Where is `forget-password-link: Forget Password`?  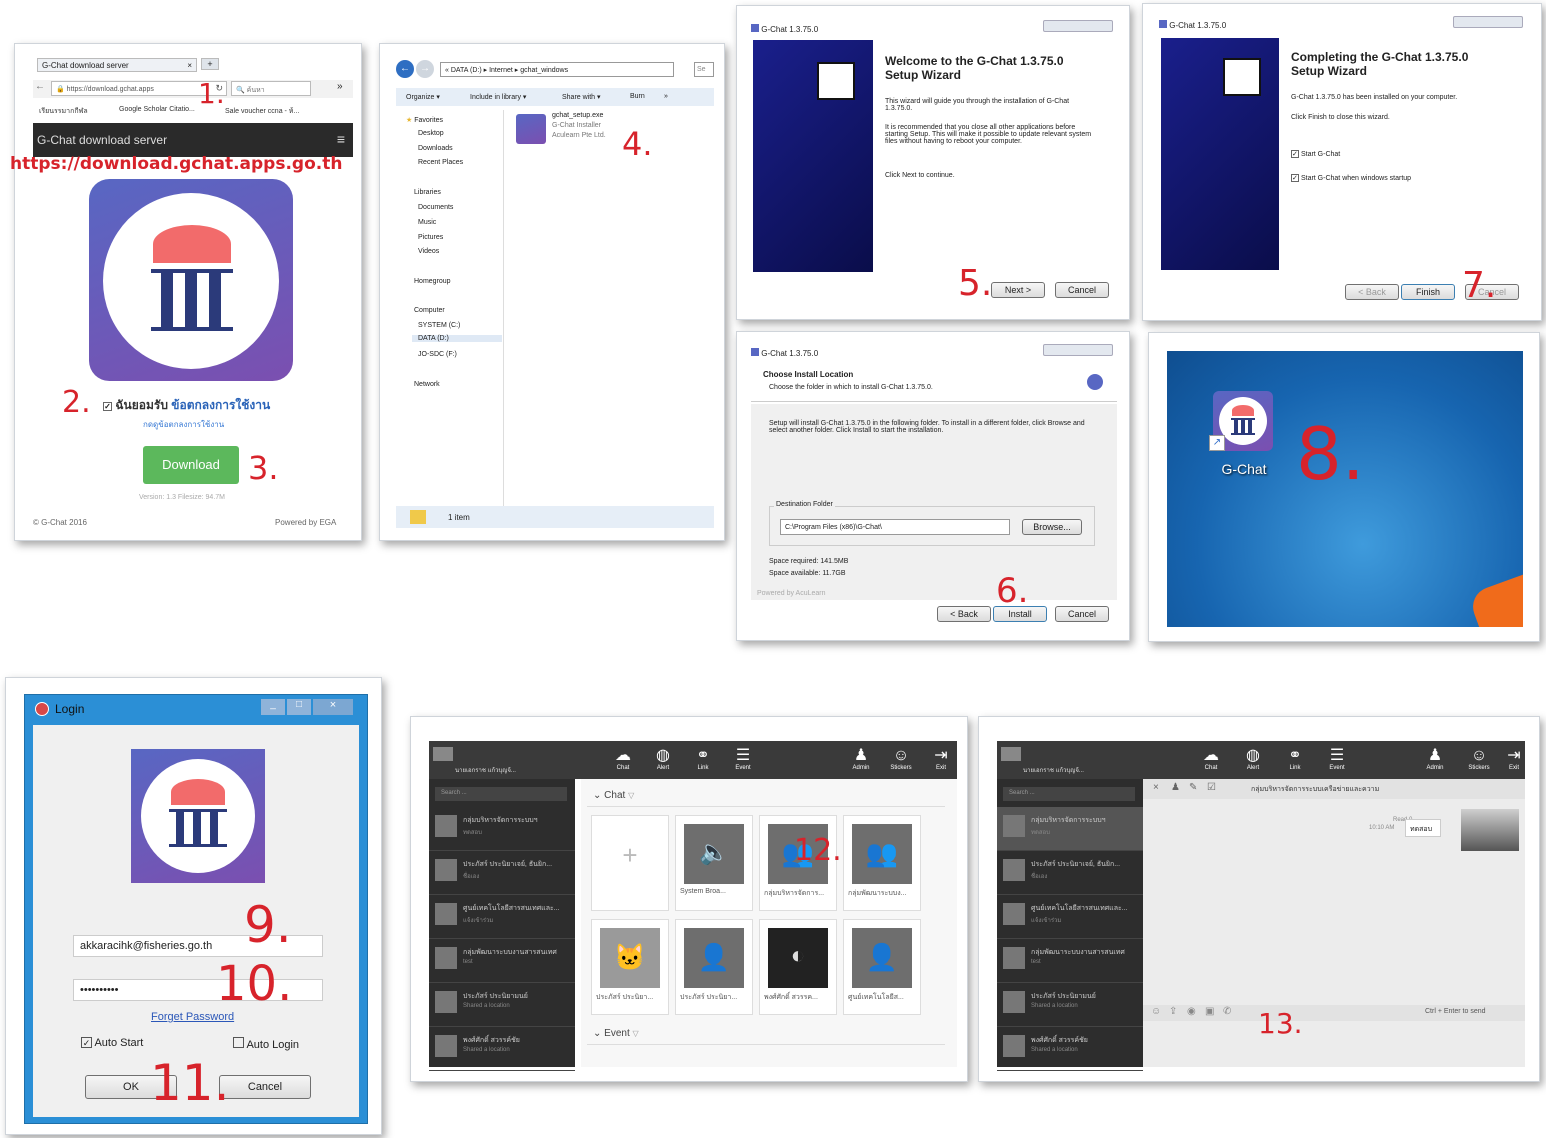
forget-password-link: Forget Password is located at coordinates (192, 1017).